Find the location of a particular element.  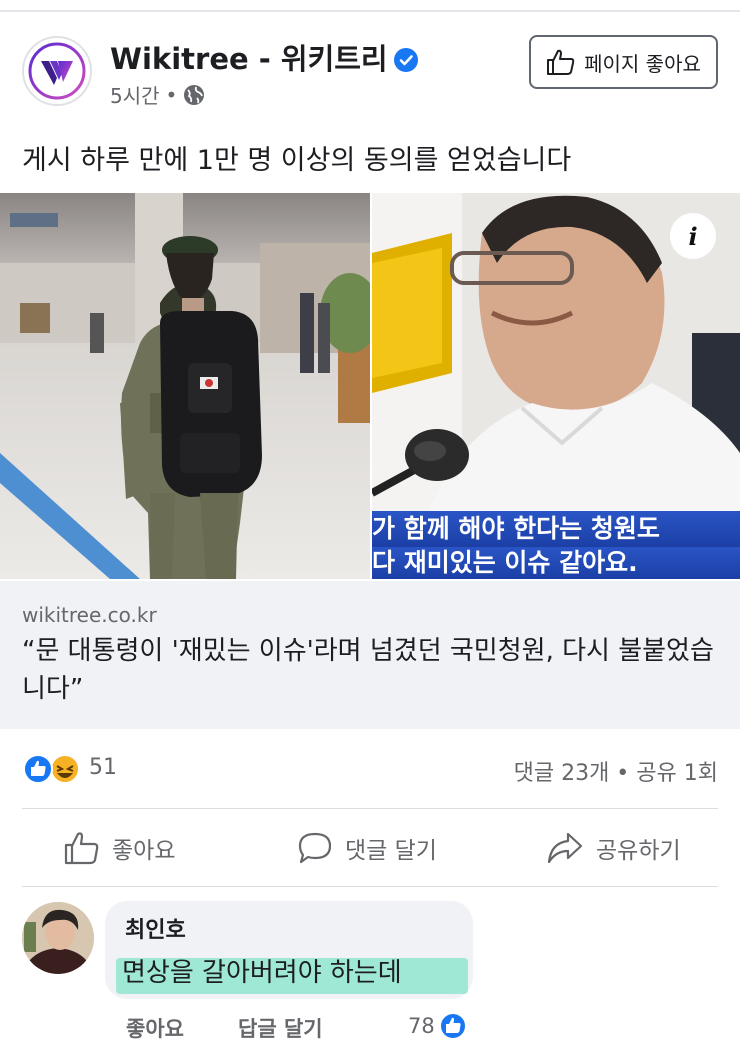

haha-reaction-icon is located at coordinates (65, 769).